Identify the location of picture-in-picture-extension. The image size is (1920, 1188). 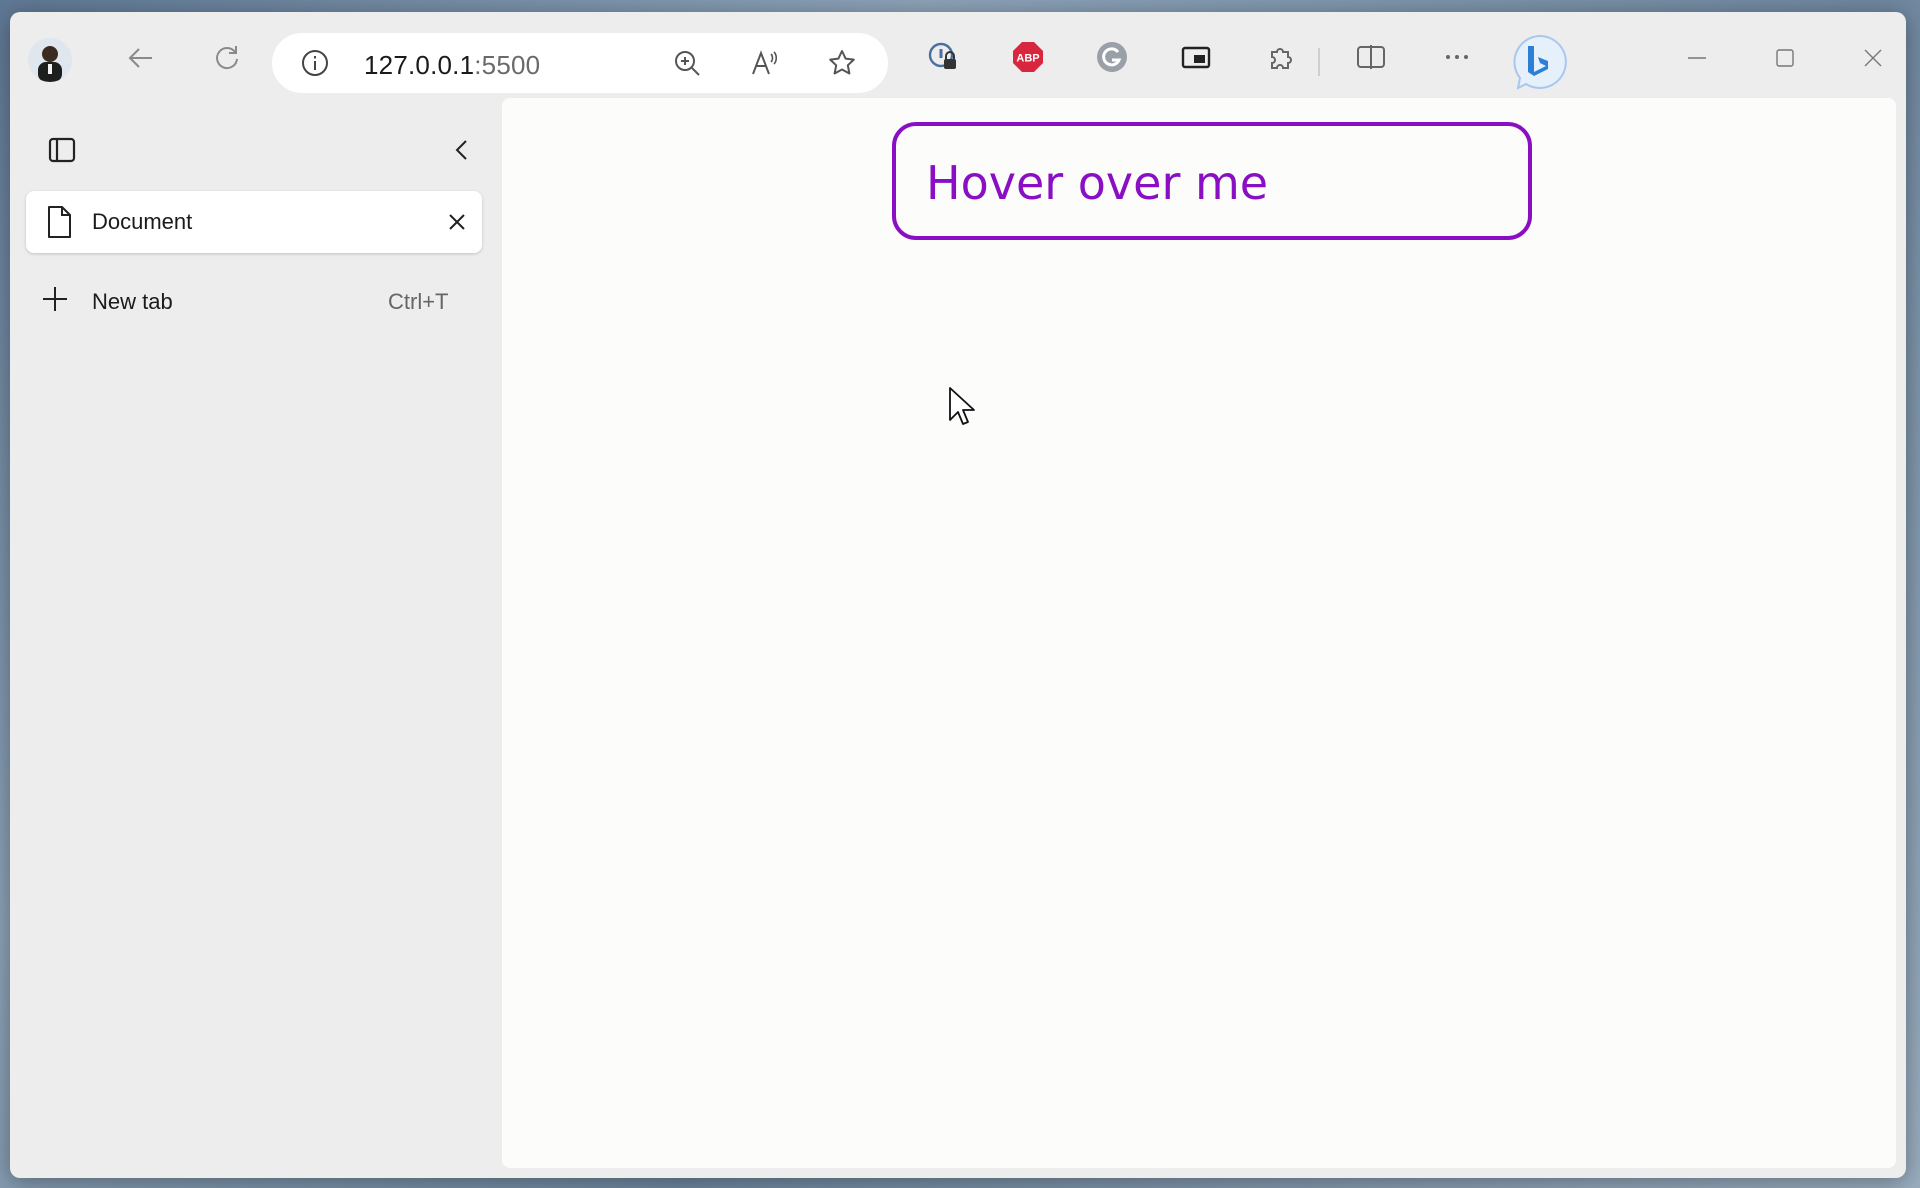
(1196, 57).